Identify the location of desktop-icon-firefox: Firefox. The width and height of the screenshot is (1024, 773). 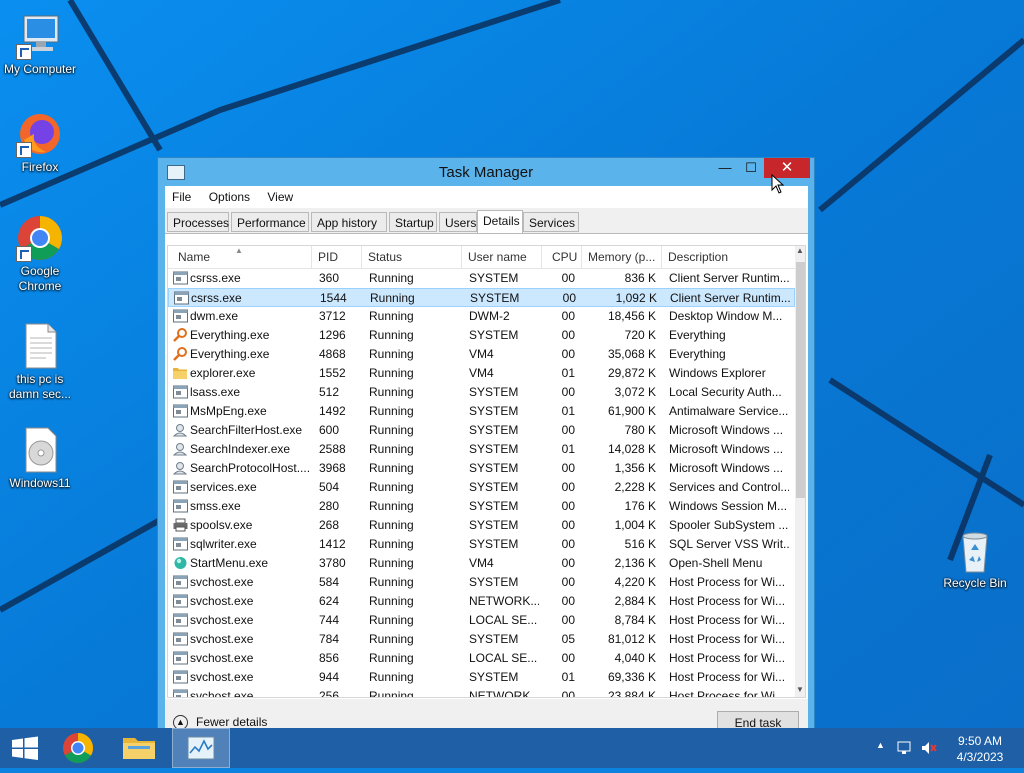
(40, 142).